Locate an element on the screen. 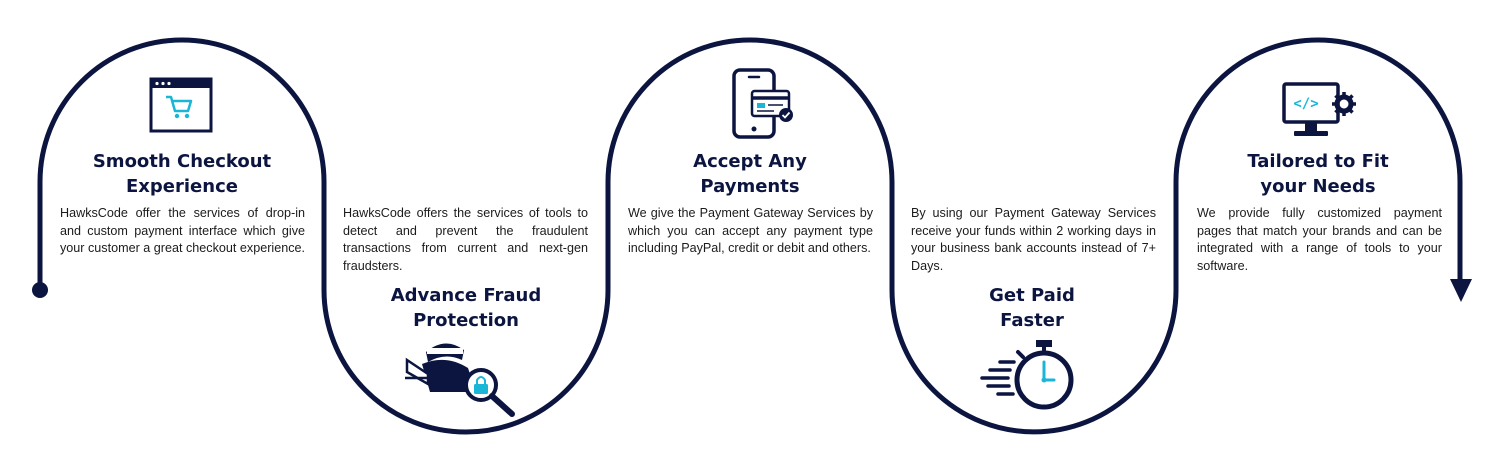  step-title-line-1: Get Paid is located at coordinates (1032, 295).